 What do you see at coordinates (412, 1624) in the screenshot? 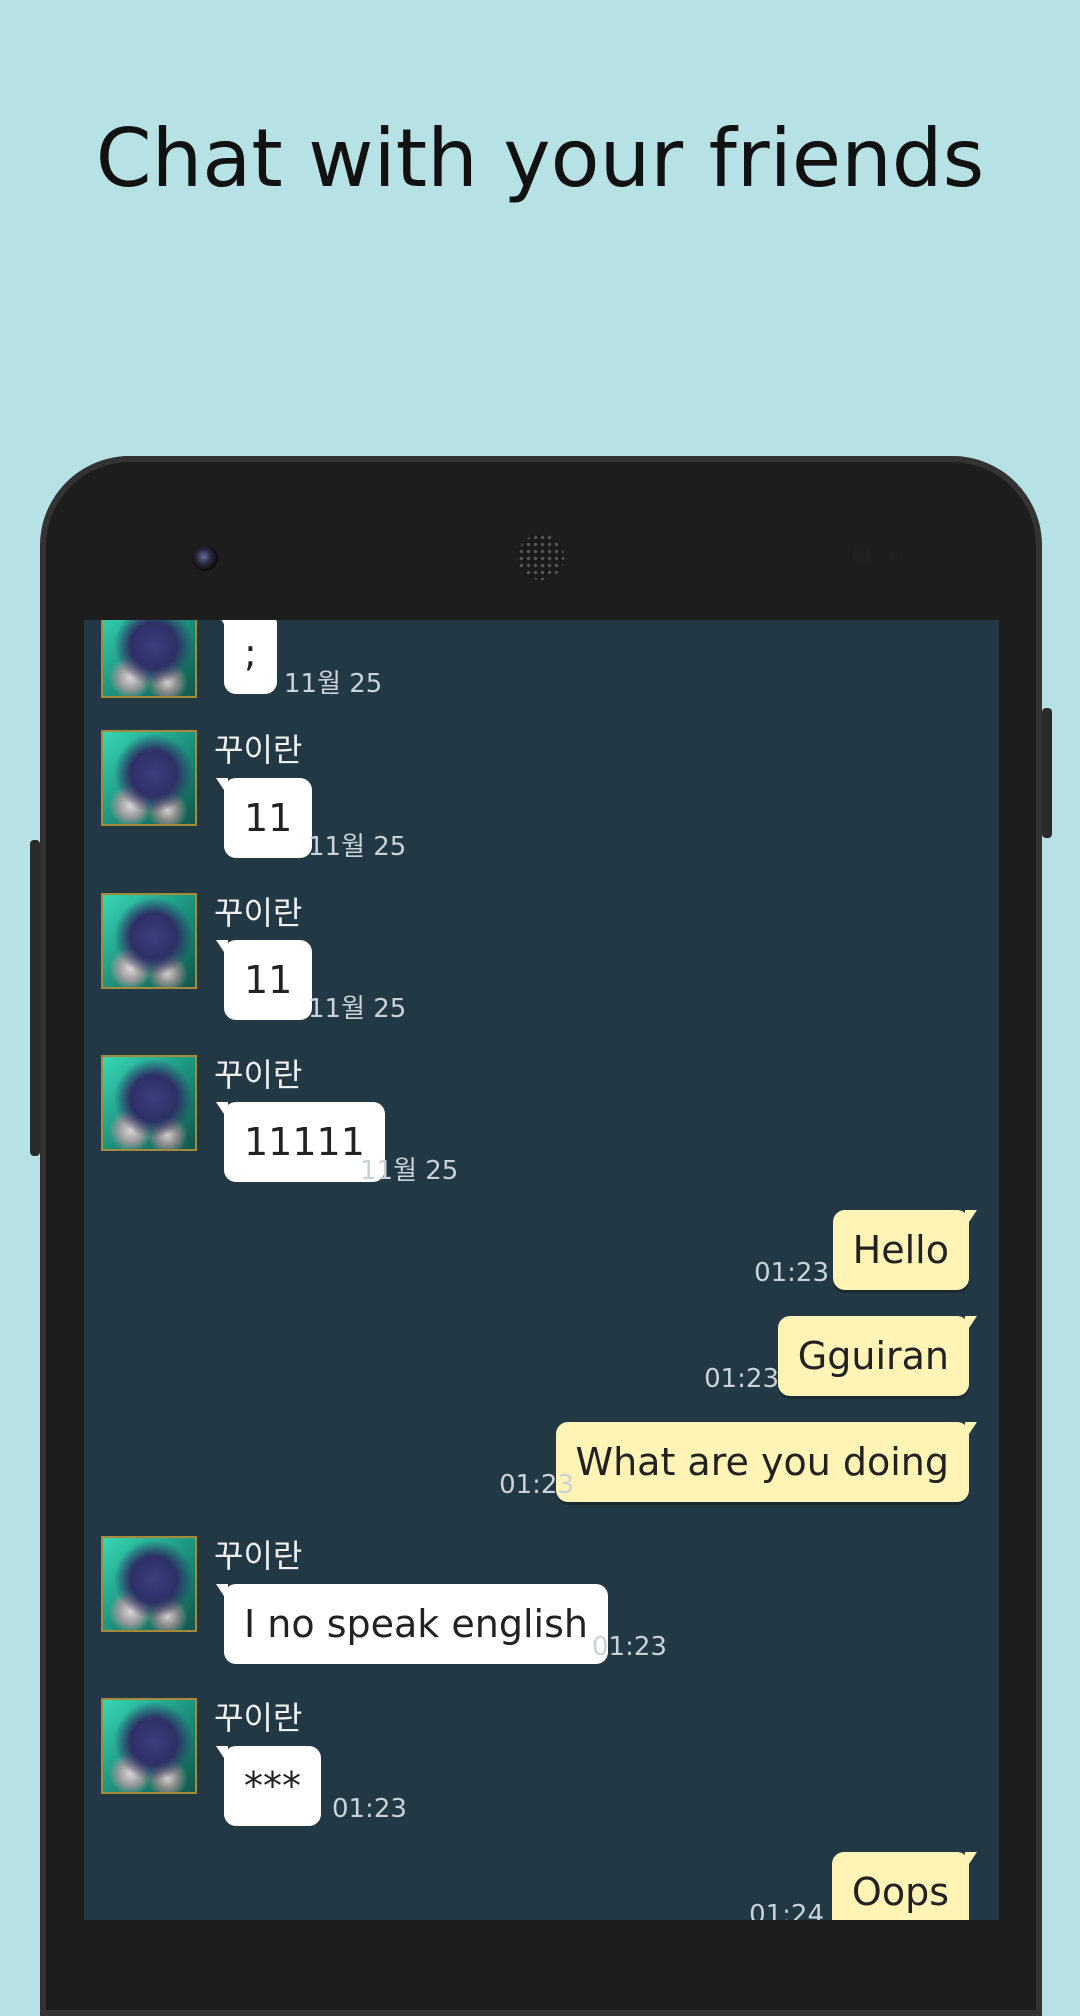
I see `incoming-message-bubble: I no speak english` at bounding box center [412, 1624].